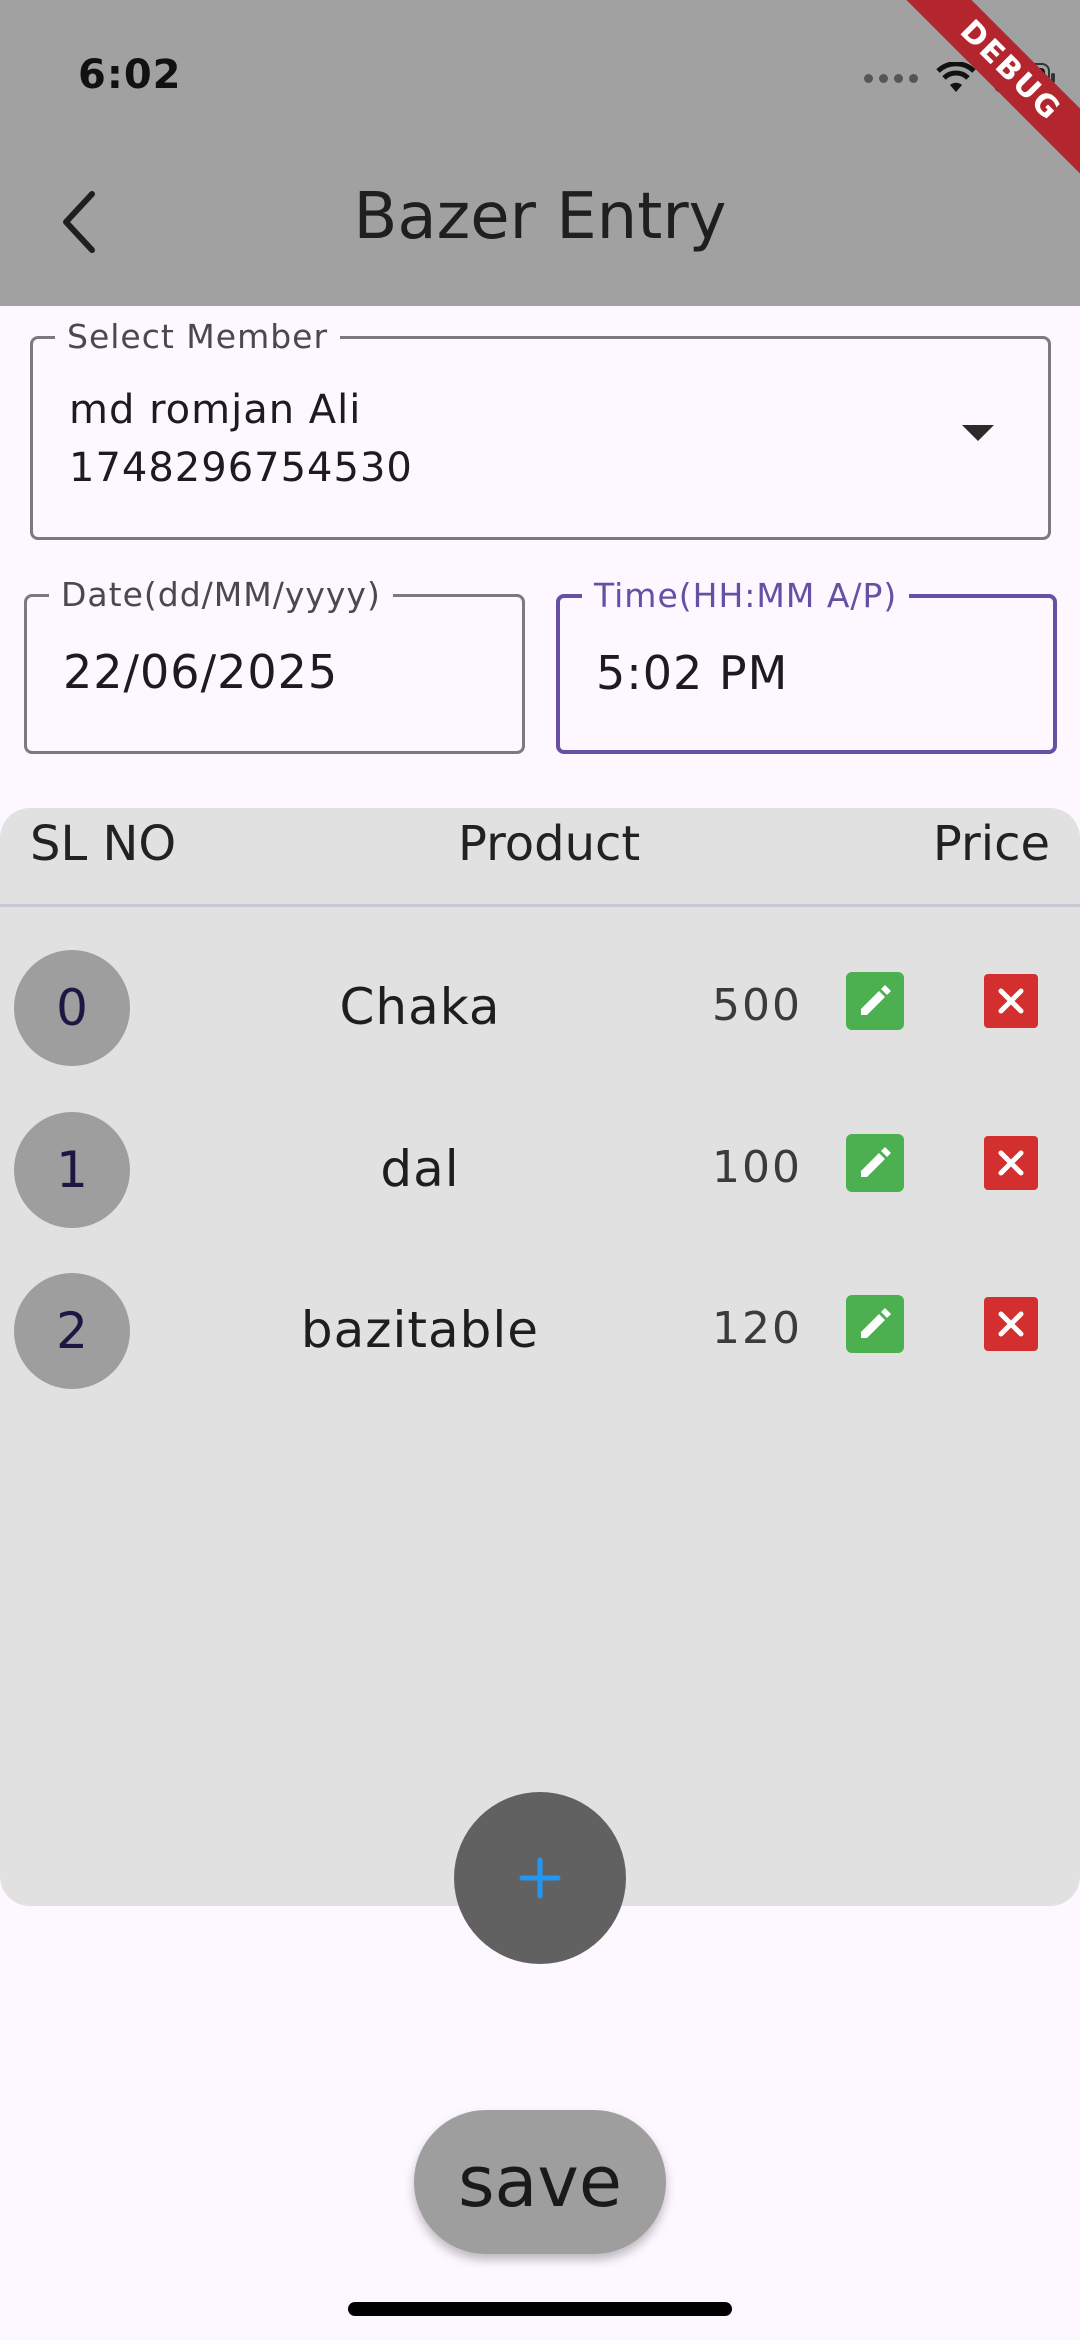 The image size is (1080, 2340). What do you see at coordinates (757, 1005) in the screenshot?
I see `product-price: 500` at bounding box center [757, 1005].